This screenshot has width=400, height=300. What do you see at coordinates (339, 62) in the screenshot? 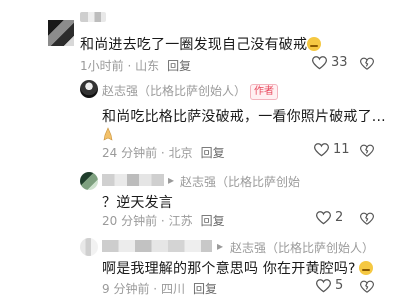
I see `like-count: 33` at bounding box center [339, 62].